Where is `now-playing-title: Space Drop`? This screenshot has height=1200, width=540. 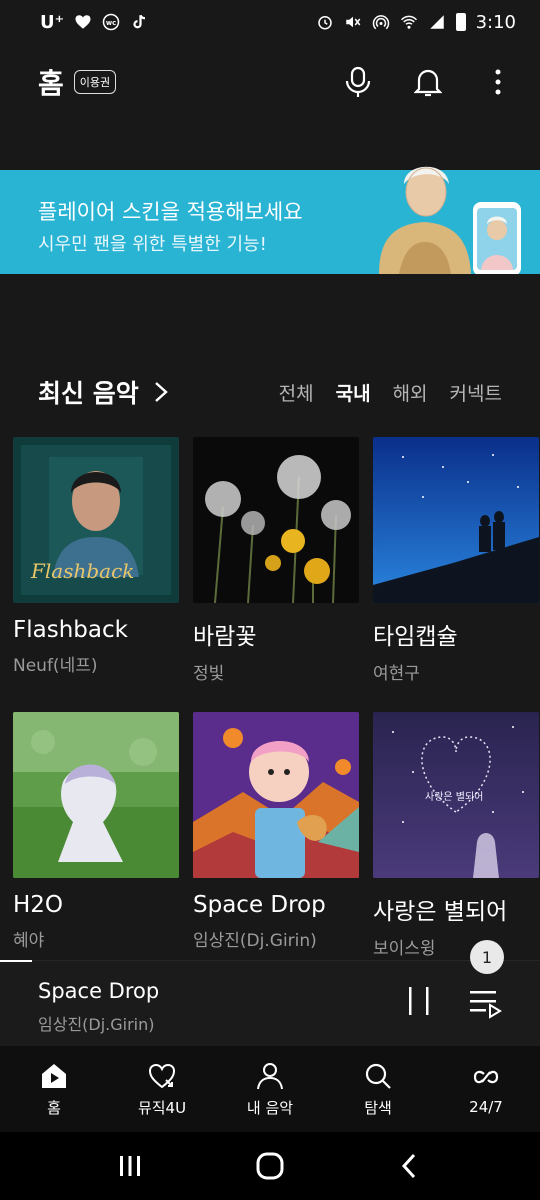 now-playing-title: Space Drop is located at coordinates (99, 991).